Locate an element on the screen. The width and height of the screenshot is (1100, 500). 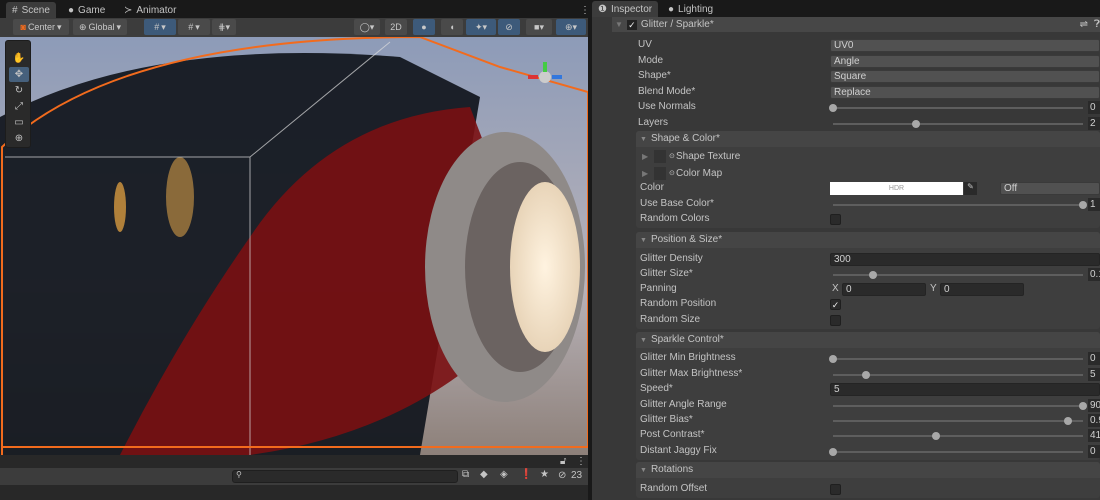
gizmos-dropdown: ⊕▾ is located at coordinates (571, 27).